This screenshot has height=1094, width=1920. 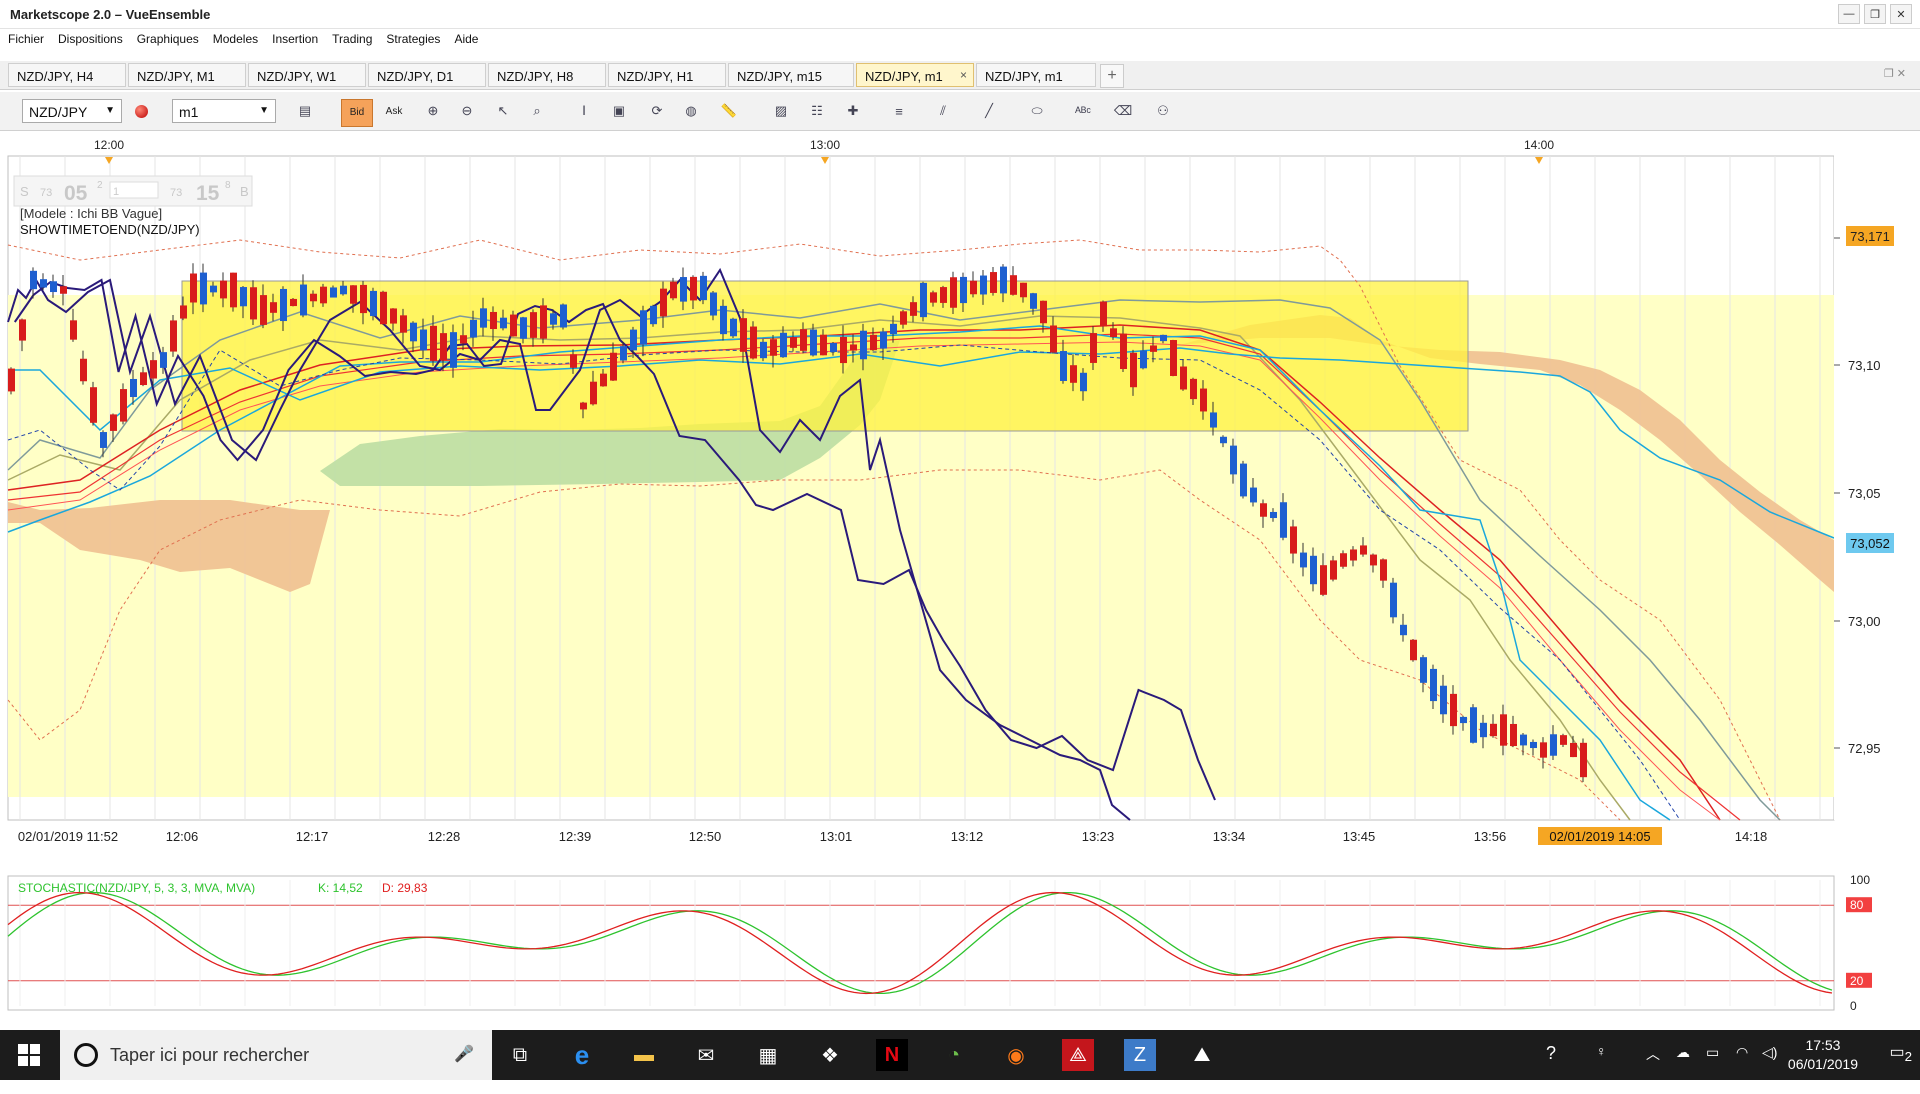 What do you see at coordinates (110, 110) in the screenshot?
I see `chevron-down-icon: ▼` at bounding box center [110, 110].